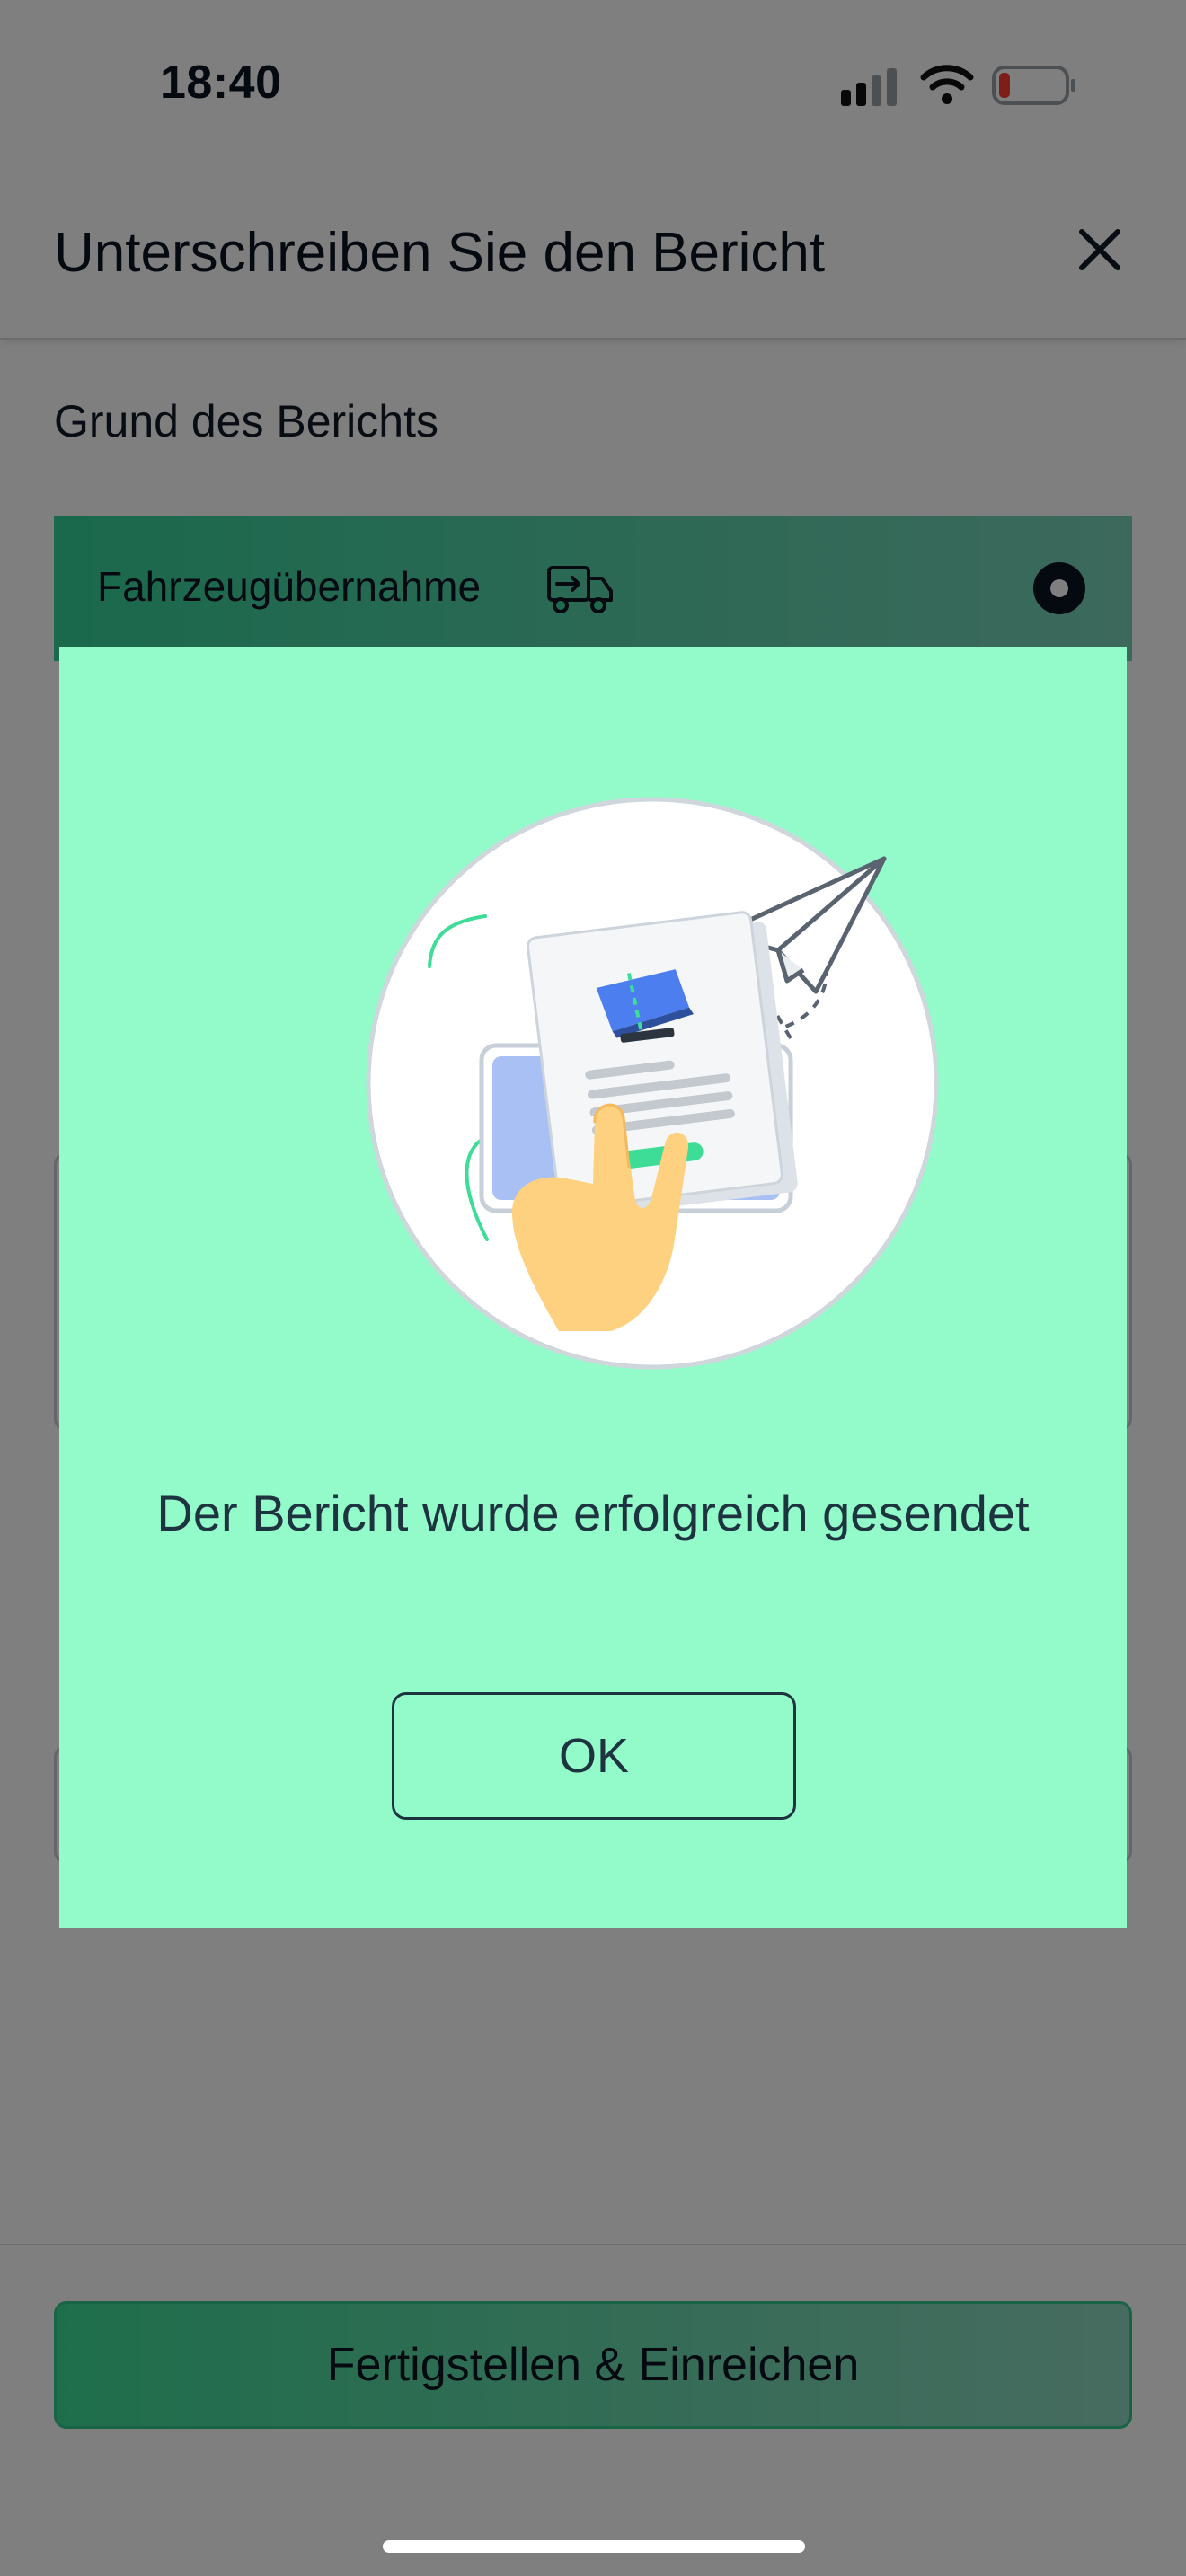 Image resolution: width=1186 pixels, height=2576 pixels. Describe the element at coordinates (593, 1513) in the screenshot. I see `success-message: Der Bericht wurde erfolgreich gesendet` at that location.